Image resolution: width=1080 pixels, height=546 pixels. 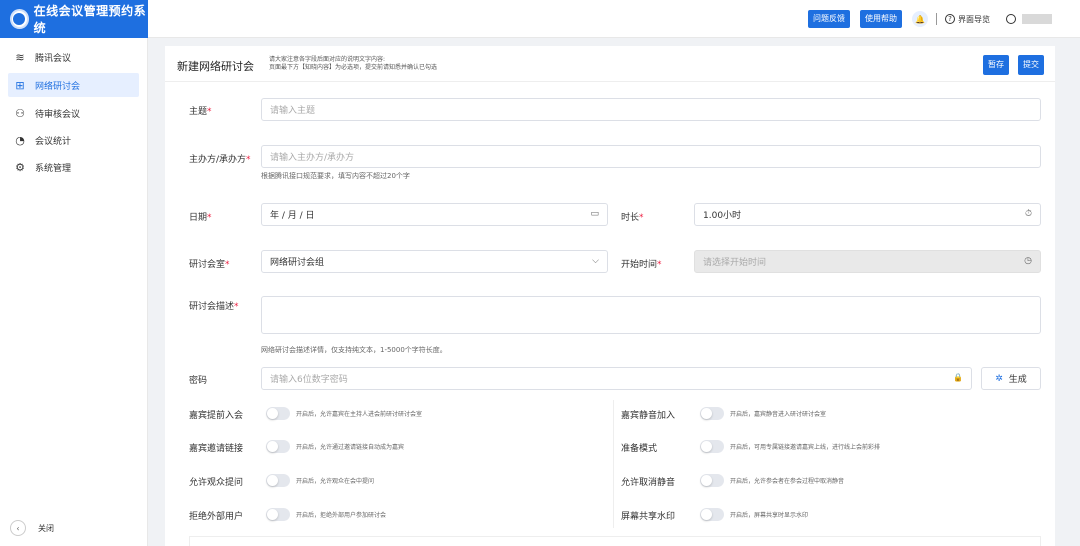 What do you see at coordinates (53, 141) in the screenshot?
I see `sidebar-item-label: 会议统计` at bounding box center [53, 141].